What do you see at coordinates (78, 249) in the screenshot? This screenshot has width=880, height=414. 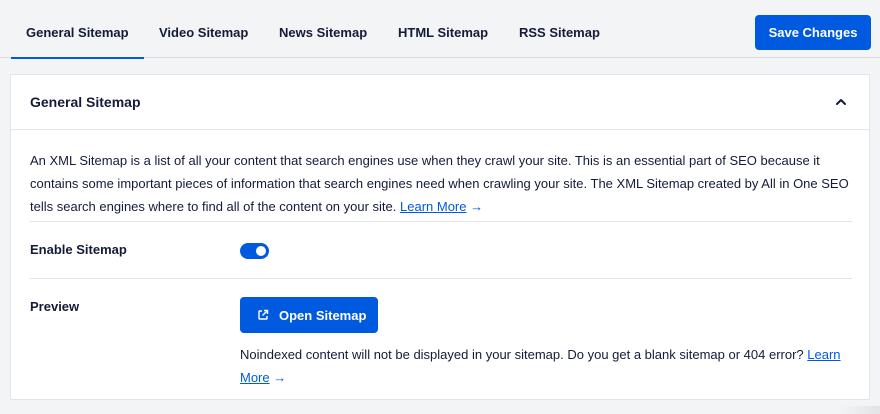 I see `enable-sitemap-label: Enable Sitemap` at bounding box center [78, 249].